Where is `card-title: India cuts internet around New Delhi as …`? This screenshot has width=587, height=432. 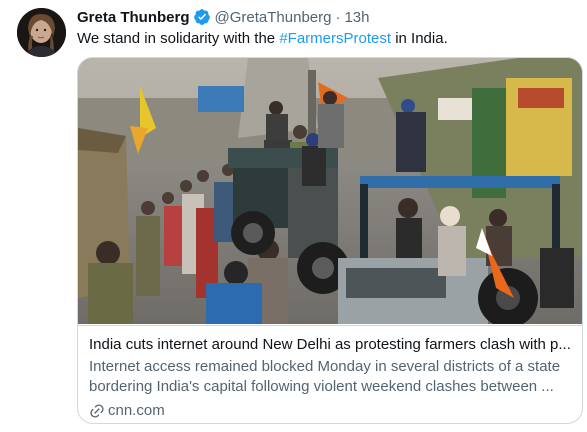 card-title: India cuts internet around New Delhi as … is located at coordinates (331, 345).